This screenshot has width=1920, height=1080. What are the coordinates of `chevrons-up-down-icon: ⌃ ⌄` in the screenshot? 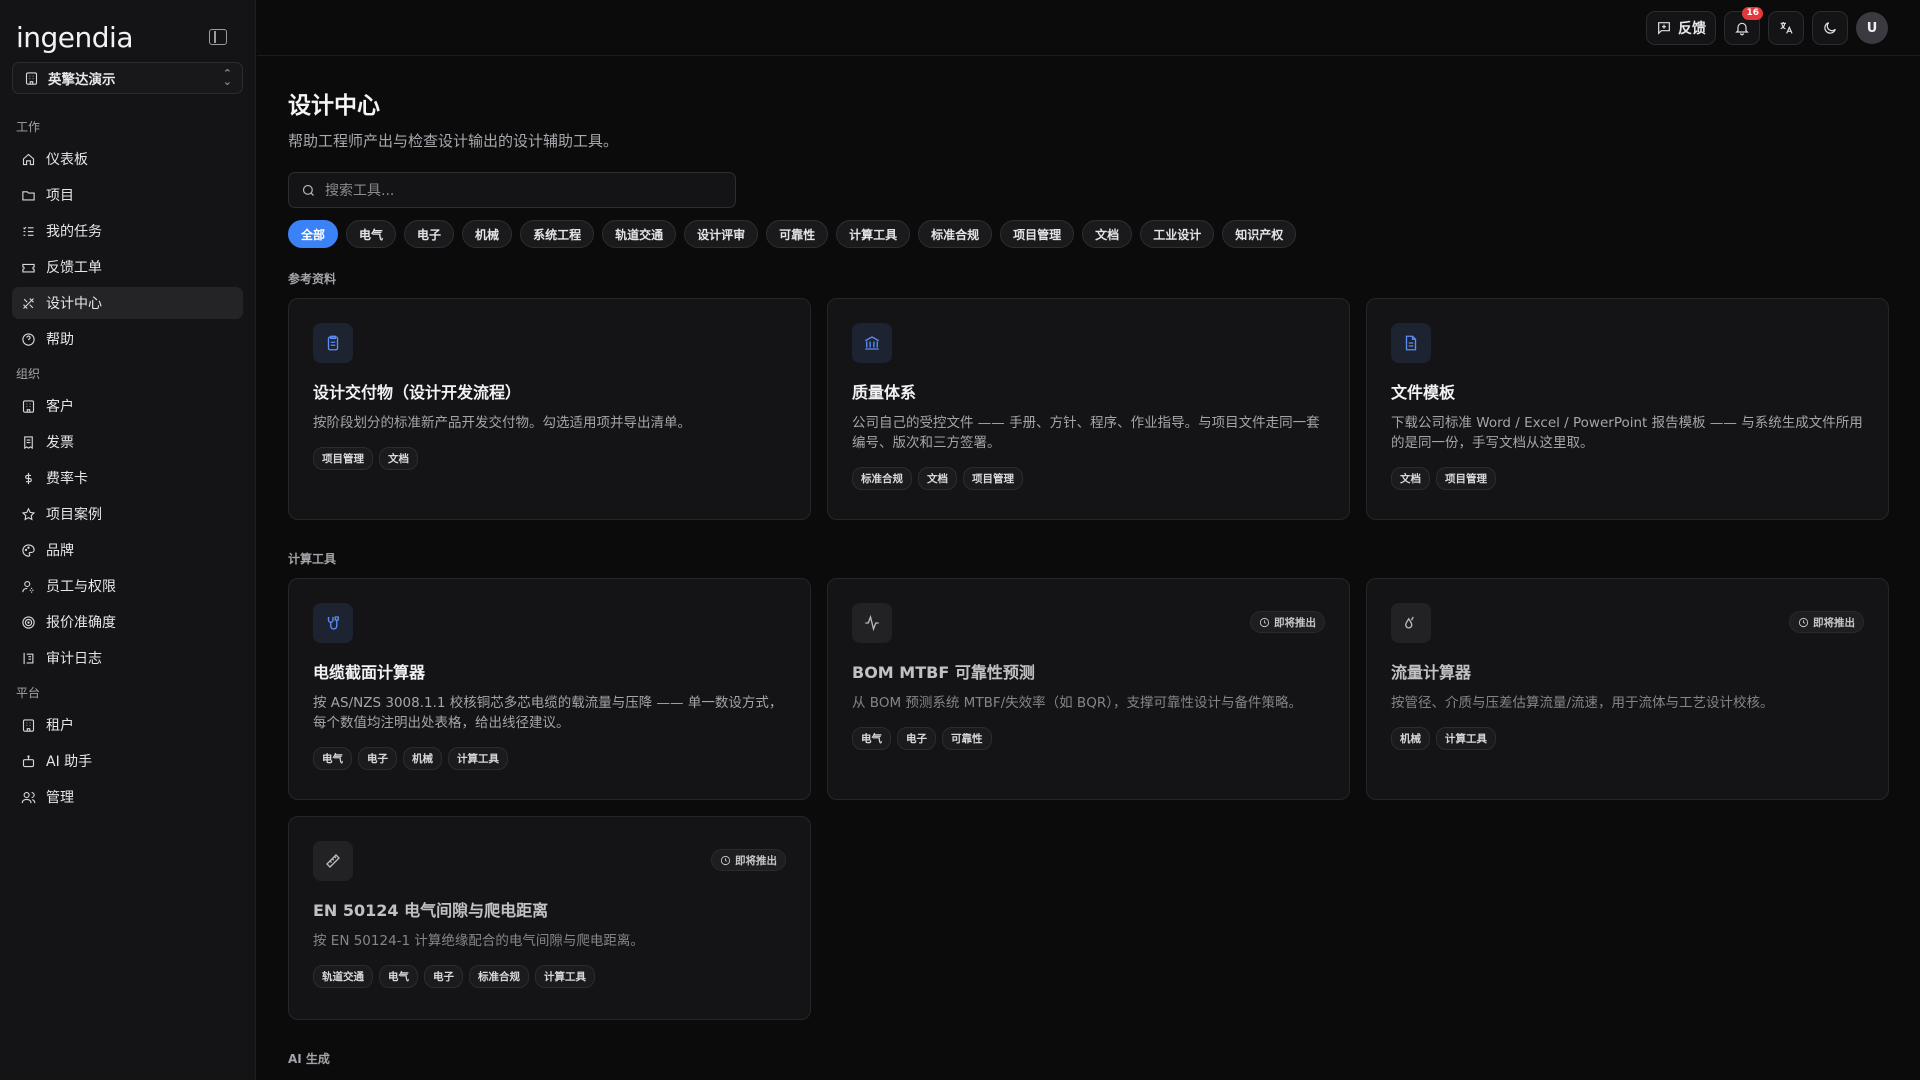 It's located at (227, 77).